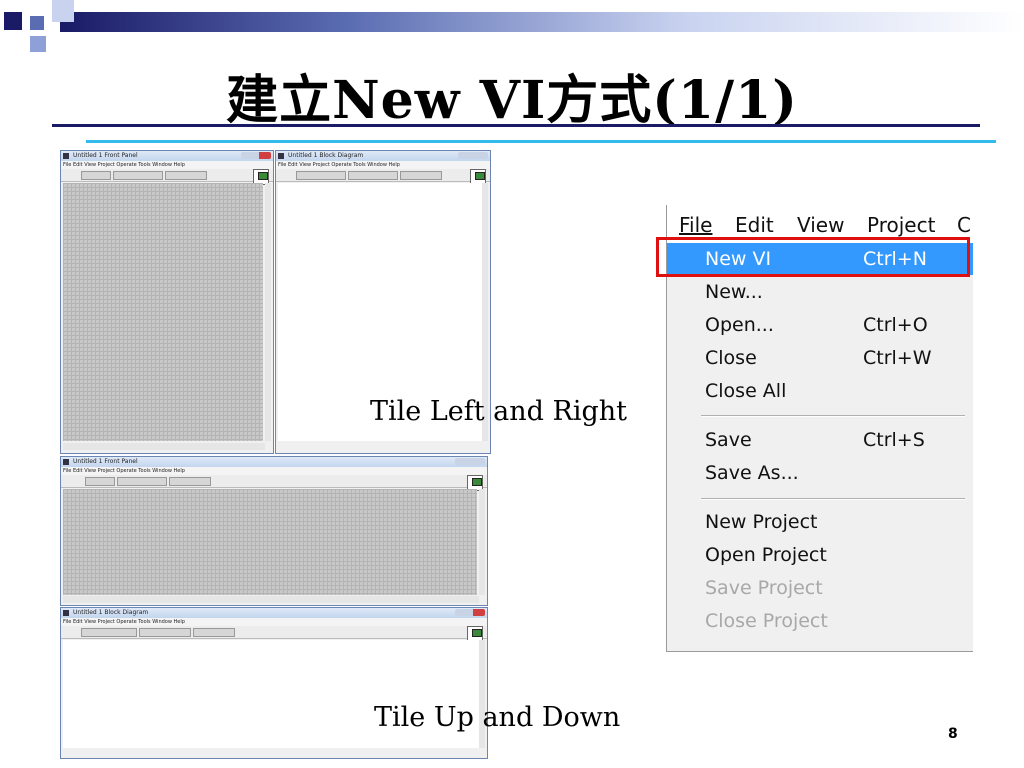 The image size is (1024, 768). I want to click on menu-item-label: Save, so click(728, 440).